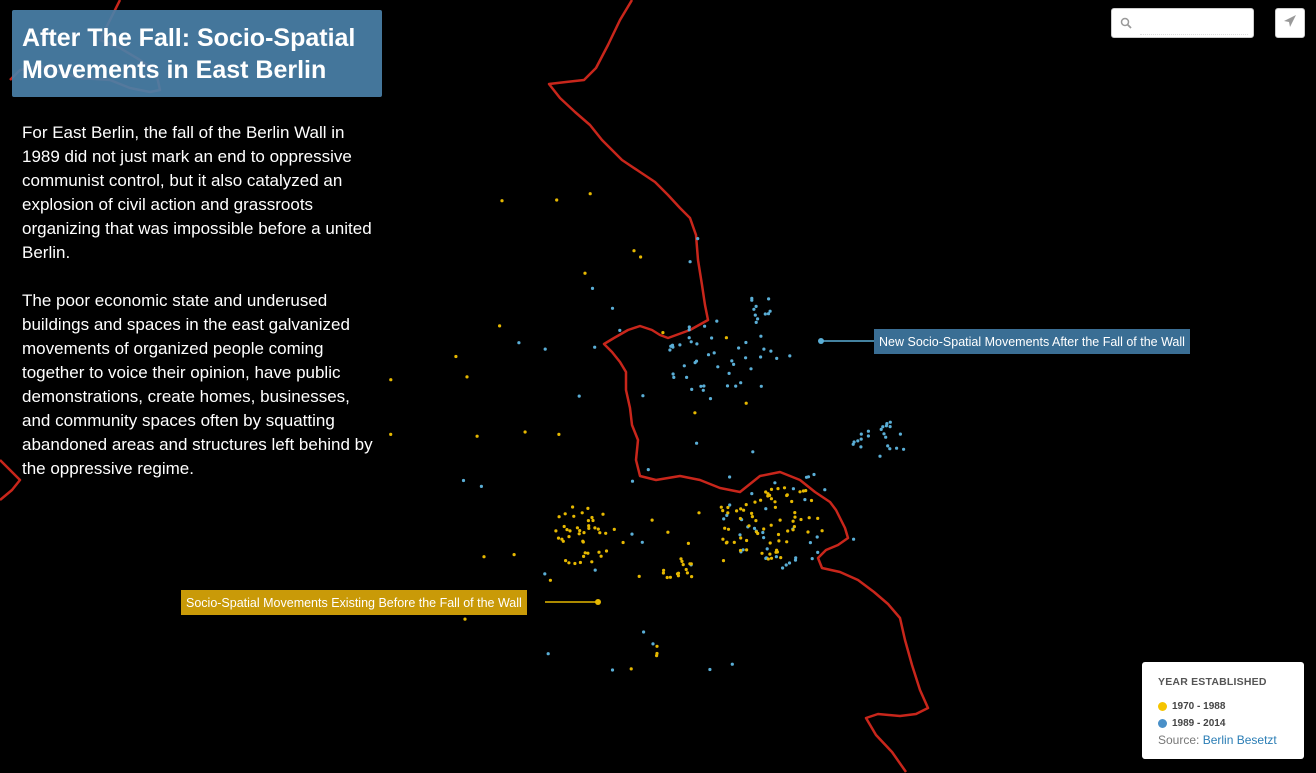  Describe the element at coordinates (1194, 24) in the screenshot. I see `search-input` at that location.